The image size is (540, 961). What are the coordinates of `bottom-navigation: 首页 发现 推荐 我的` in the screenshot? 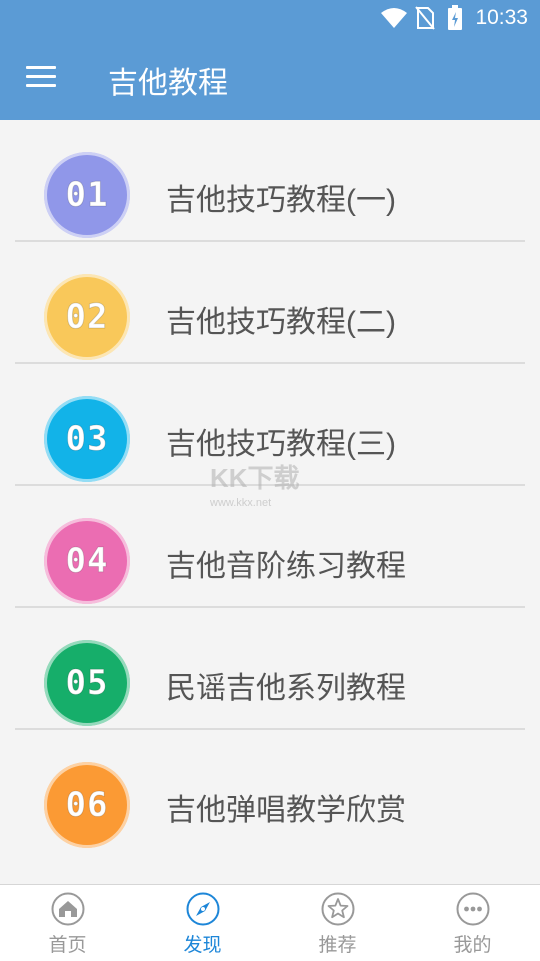 It's located at (270, 922).